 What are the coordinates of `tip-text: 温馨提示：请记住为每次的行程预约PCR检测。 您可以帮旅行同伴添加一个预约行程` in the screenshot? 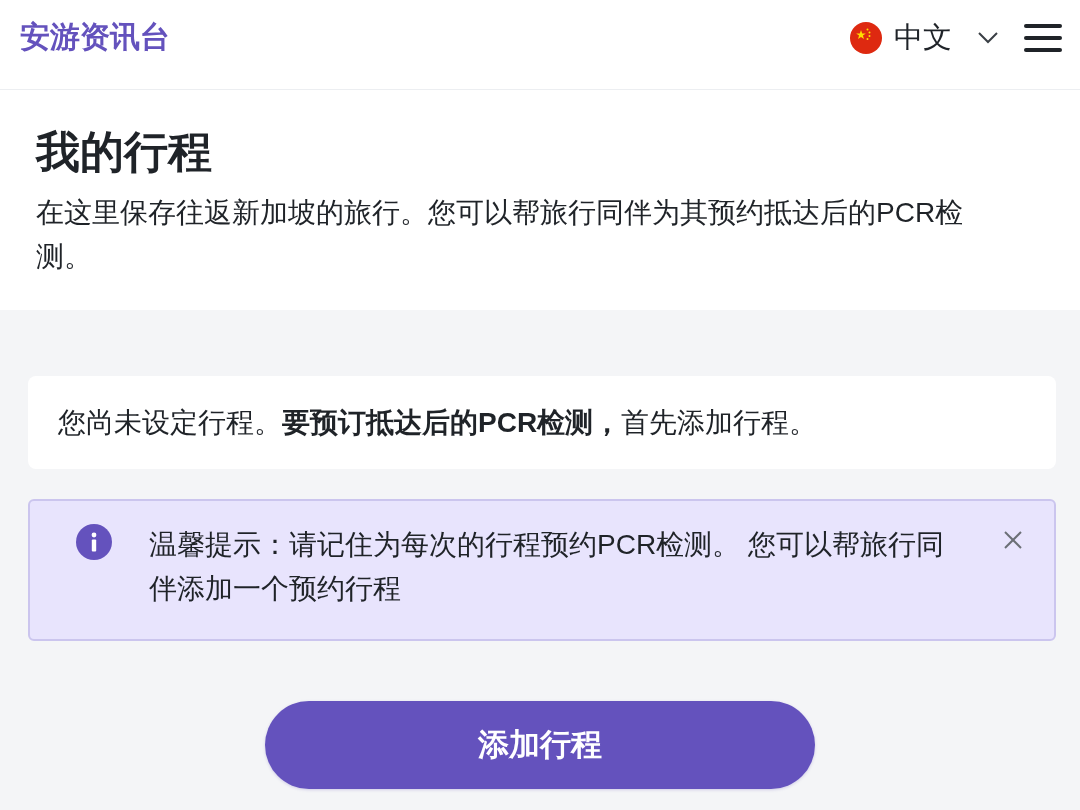 It's located at (547, 567).